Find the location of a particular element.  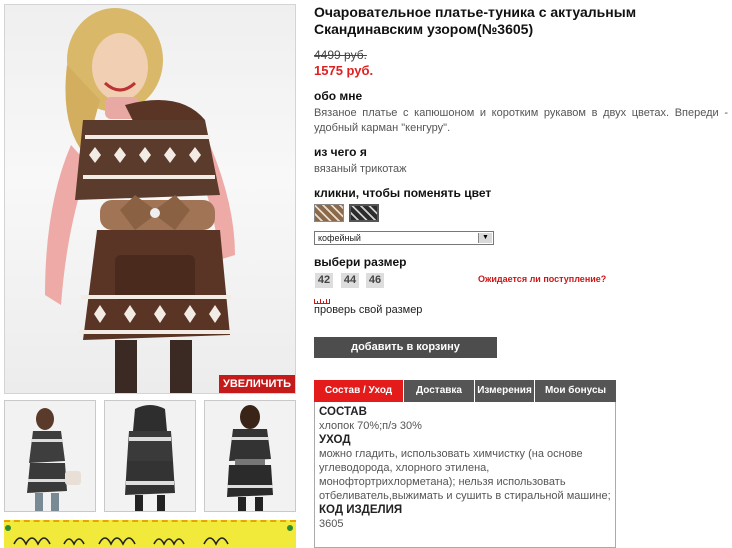

code-value: 3605 is located at coordinates (331, 524).